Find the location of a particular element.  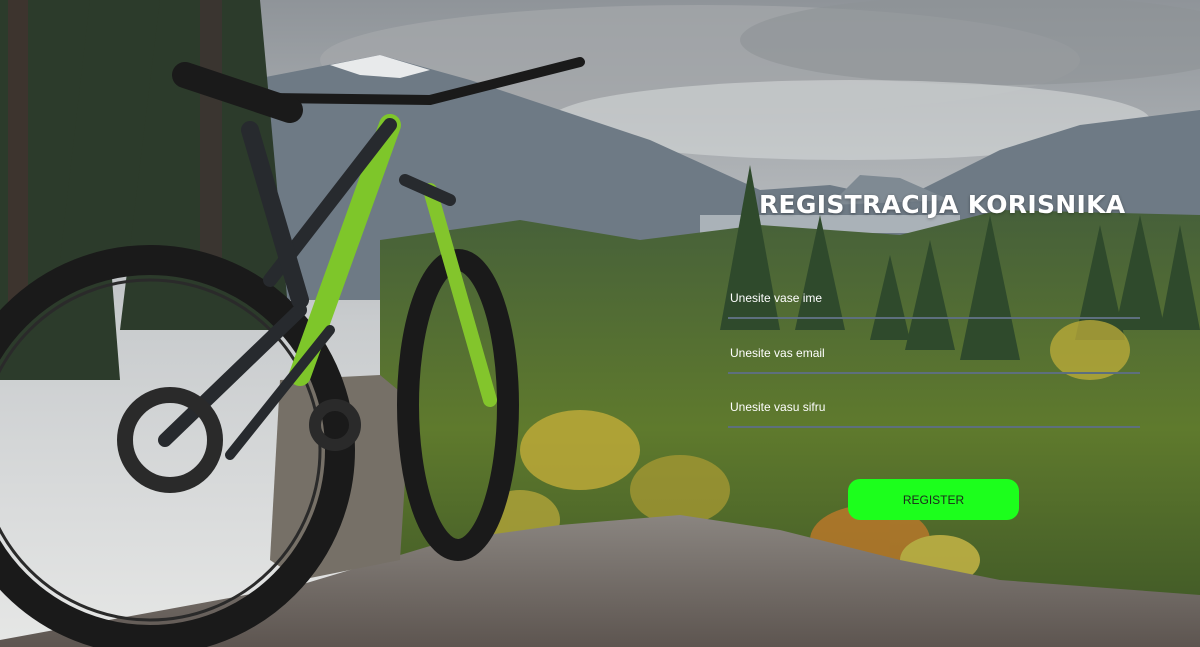

email-field-wrapper is located at coordinates (934, 359).